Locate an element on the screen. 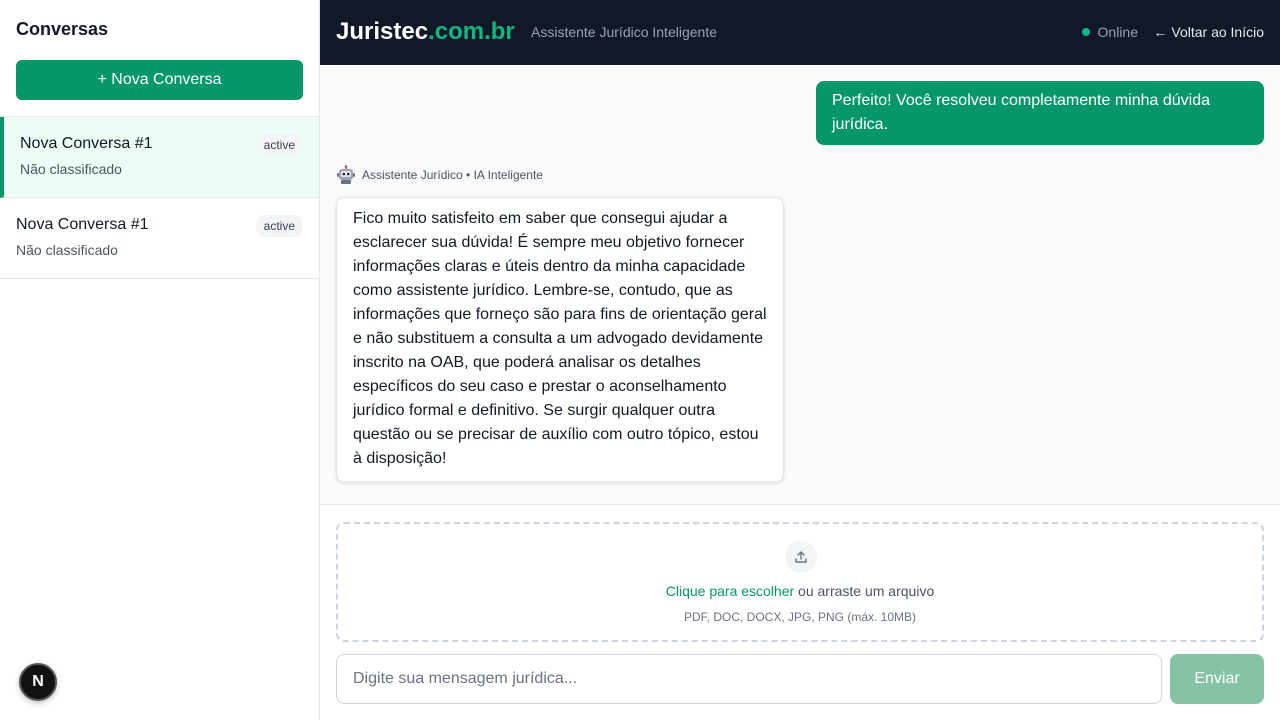  online-status: Online is located at coordinates (1109, 32).